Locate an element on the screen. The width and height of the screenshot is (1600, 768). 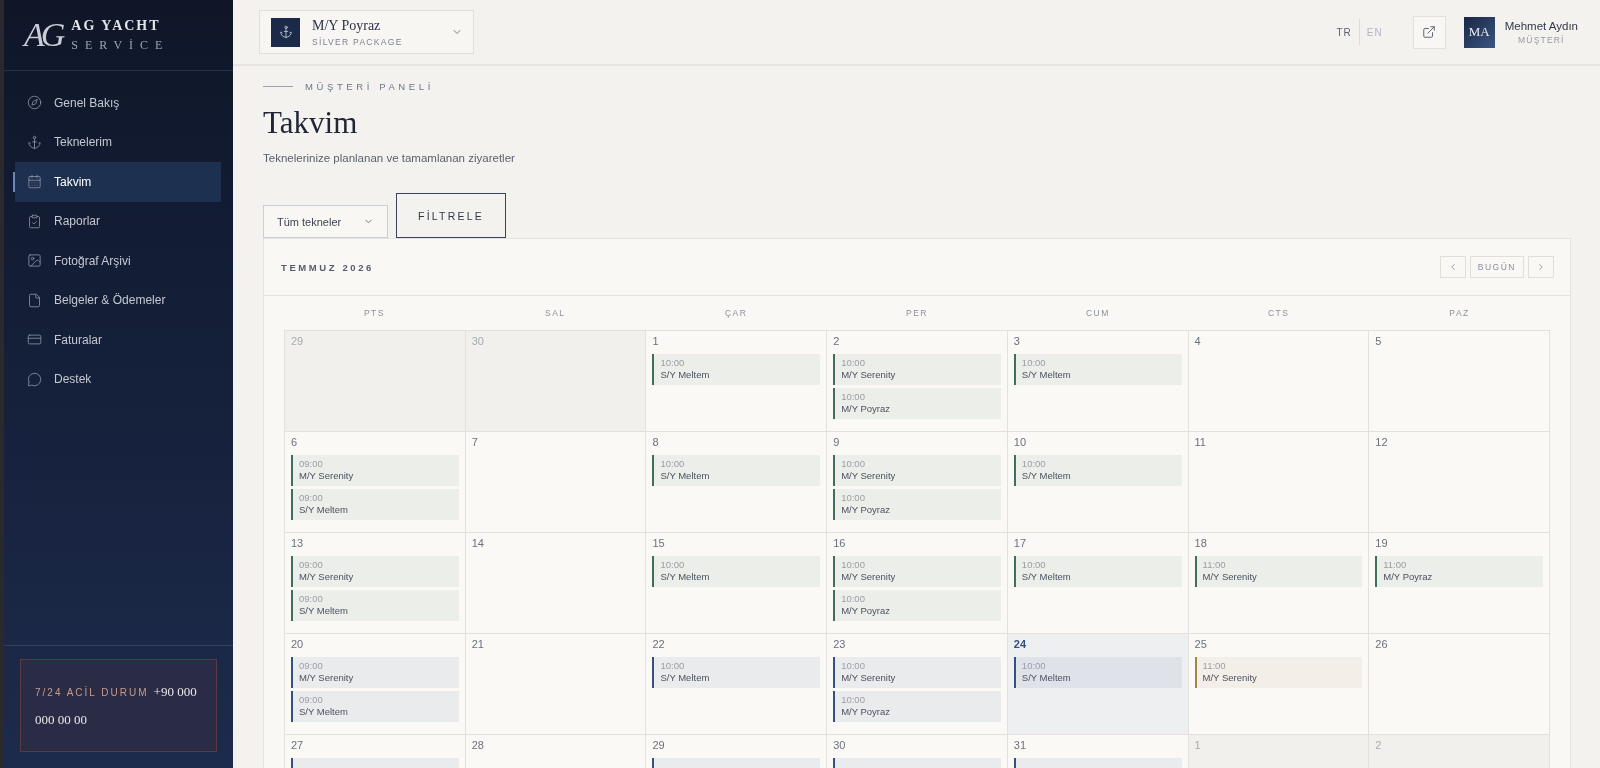
day-number: 5 is located at coordinates (1378, 341).